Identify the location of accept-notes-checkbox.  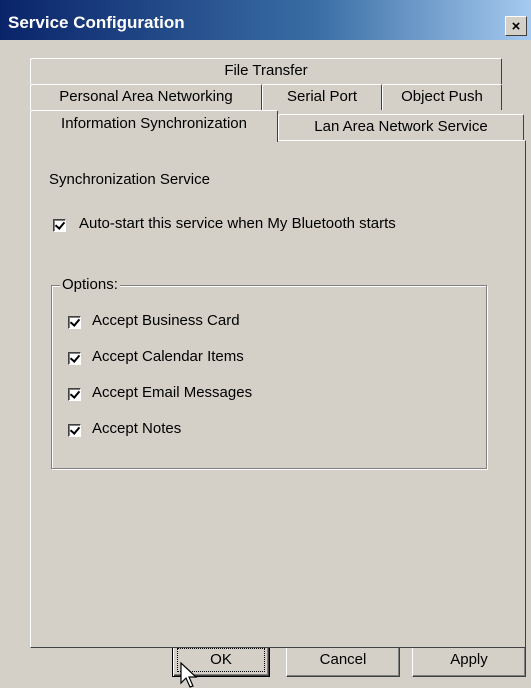
(74, 430).